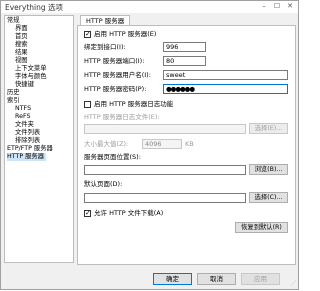 Image resolution: width=320 pixels, height=291 pixels. What do you see at coordinates (114, 61) in the screenshot?
I see `port-label: HTTP 服务器端口(I):` at bounding box center [114, 61].